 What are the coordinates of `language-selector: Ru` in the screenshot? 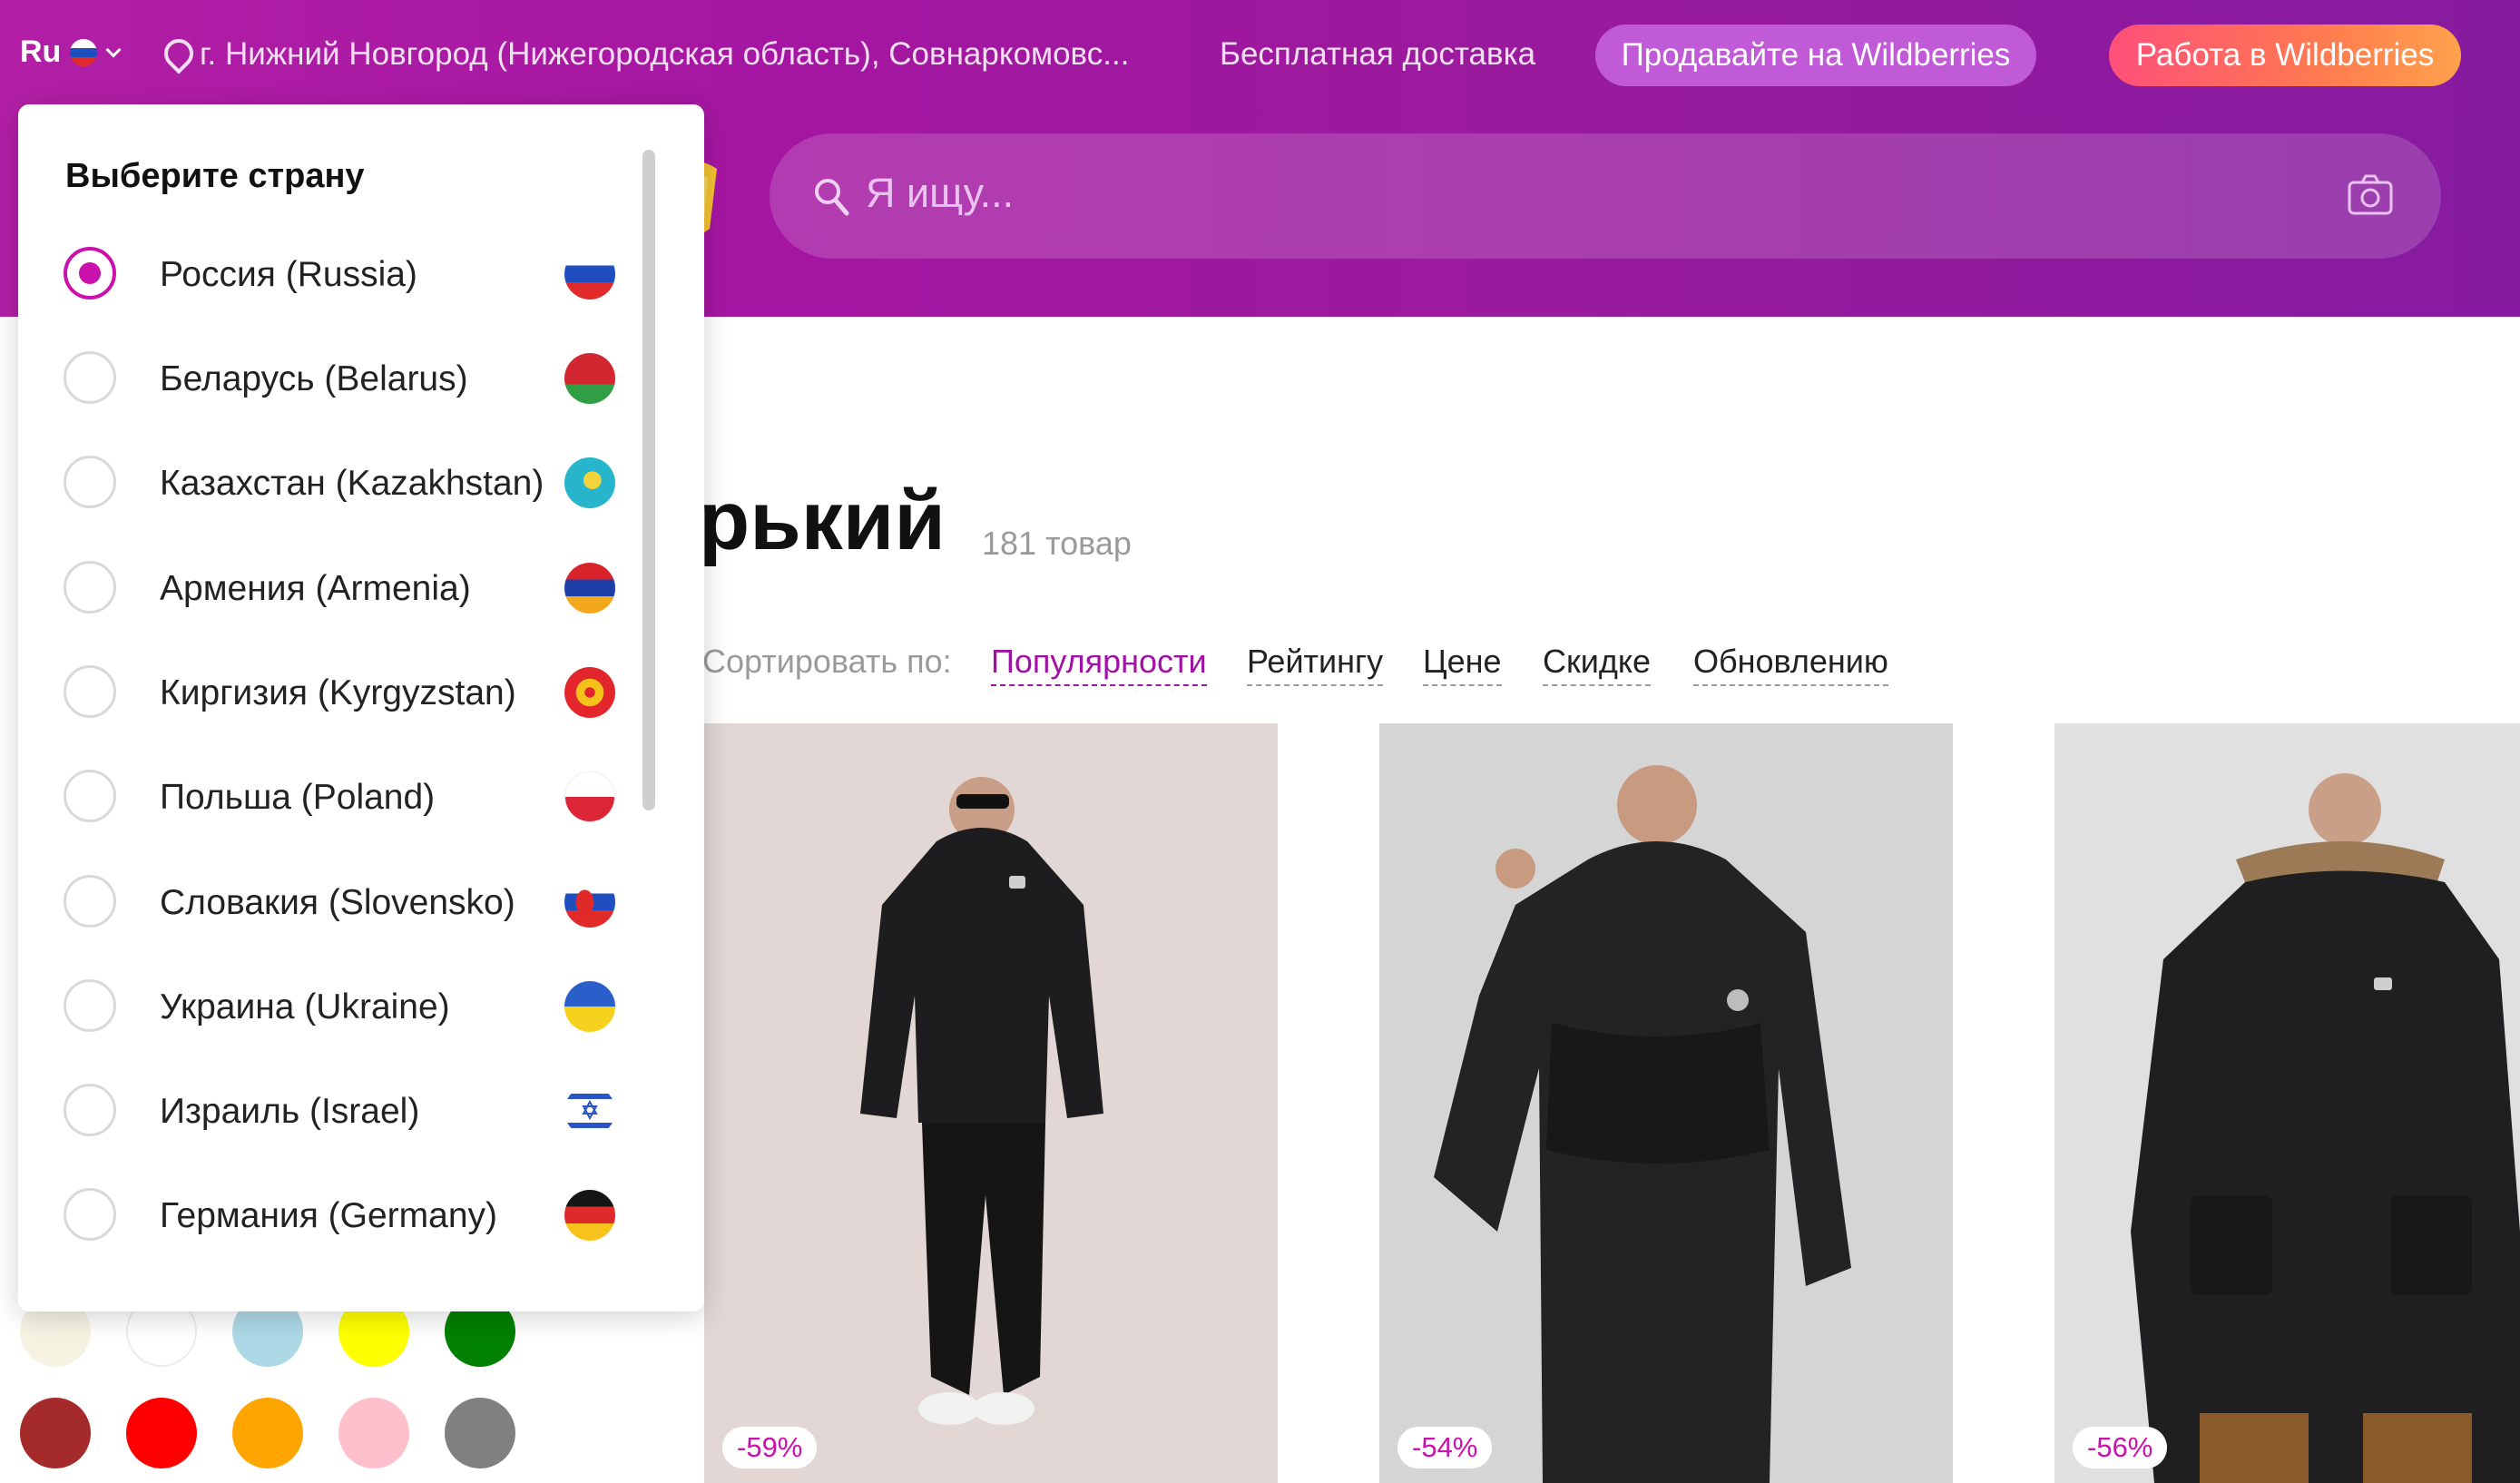 It's located at (69, 52).